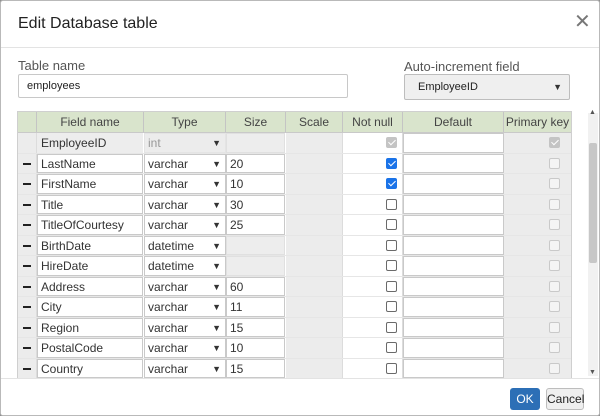 The height and width of the screenshot is (416, 600). I want to click on field-name-input: LastName, so click(90, 163).